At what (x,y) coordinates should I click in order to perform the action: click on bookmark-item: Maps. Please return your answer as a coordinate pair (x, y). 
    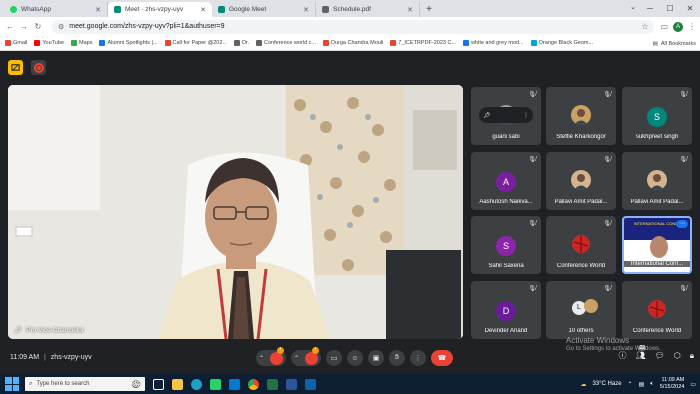
    Looking at the image, I should click on (81, 43).